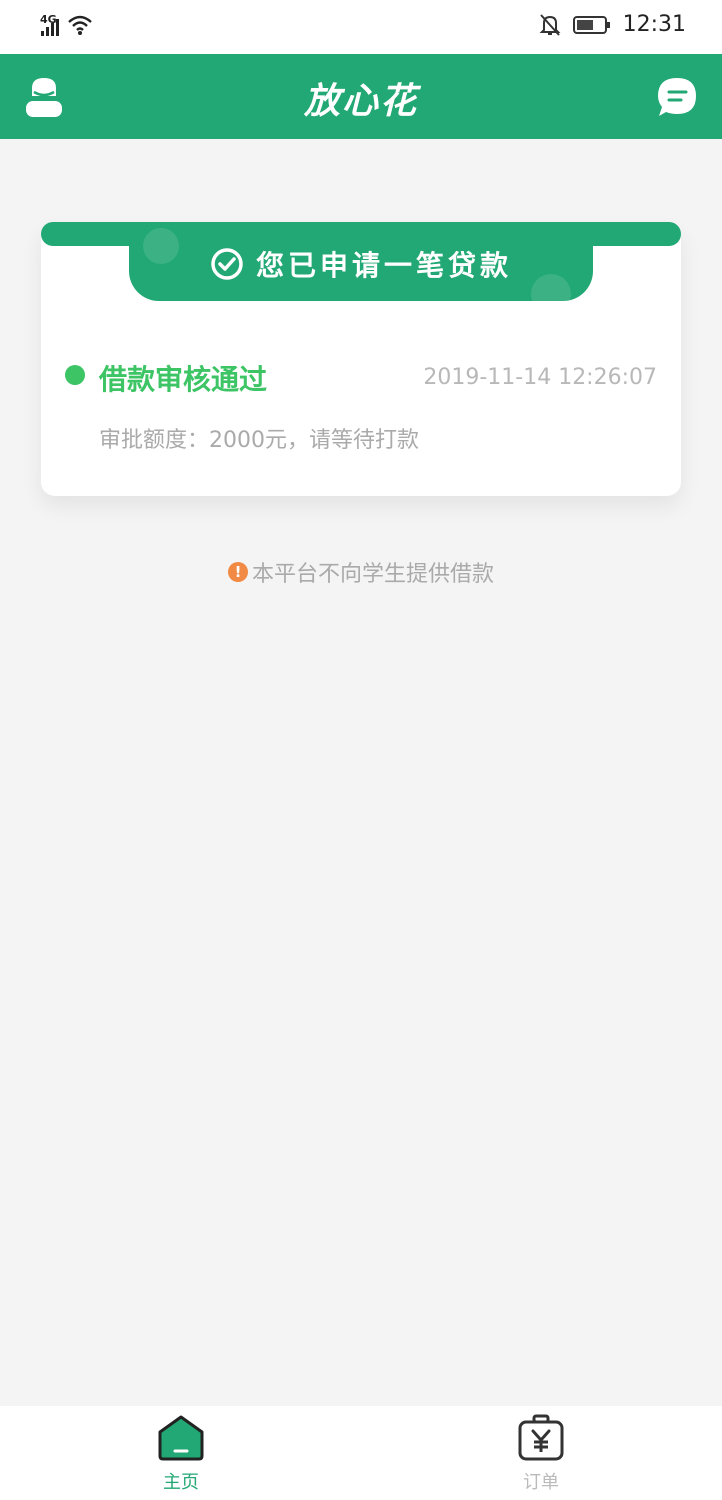 The image size is (722, 1500). Describe the element at coordinates (550, 24) in the screenshot. I see `mute-bell-icon` at that location.